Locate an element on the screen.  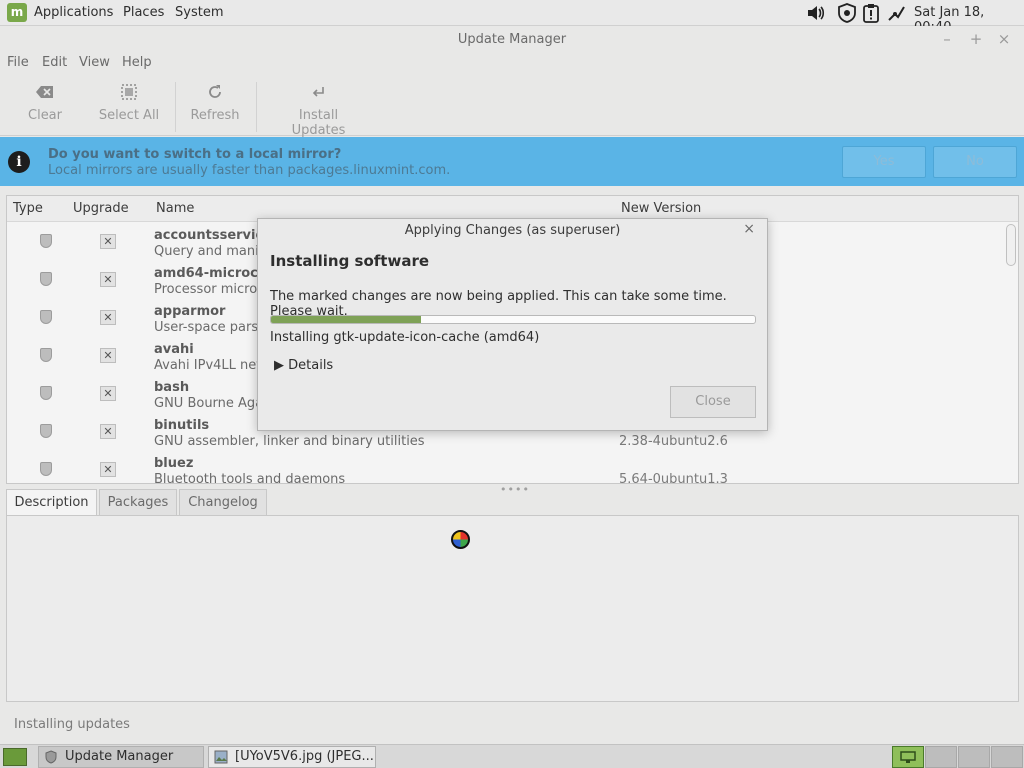
dialog-close-button: Close is located at coordinates (713, 402).